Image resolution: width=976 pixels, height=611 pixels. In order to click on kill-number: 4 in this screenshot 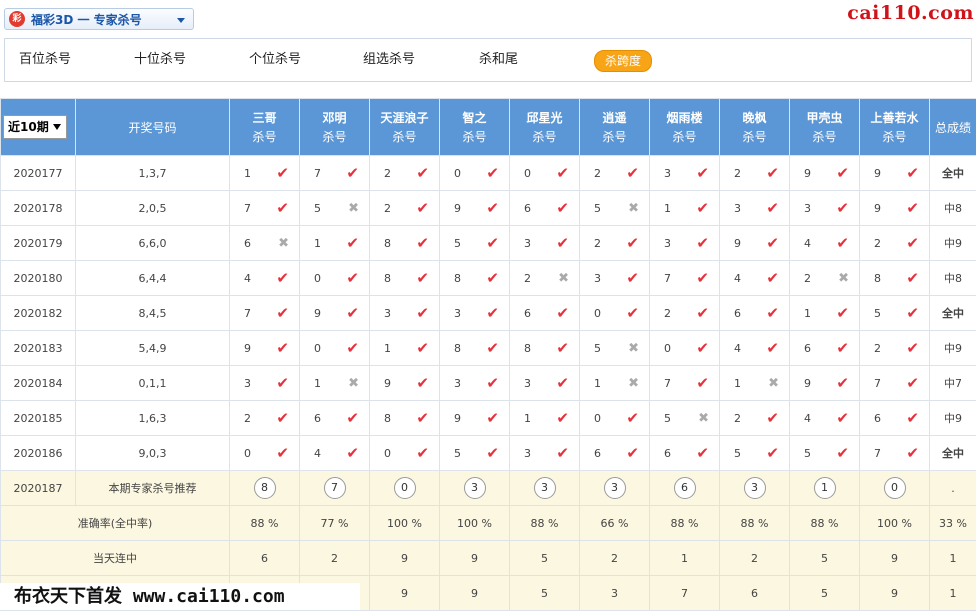, I will do `click(737, 348)`.